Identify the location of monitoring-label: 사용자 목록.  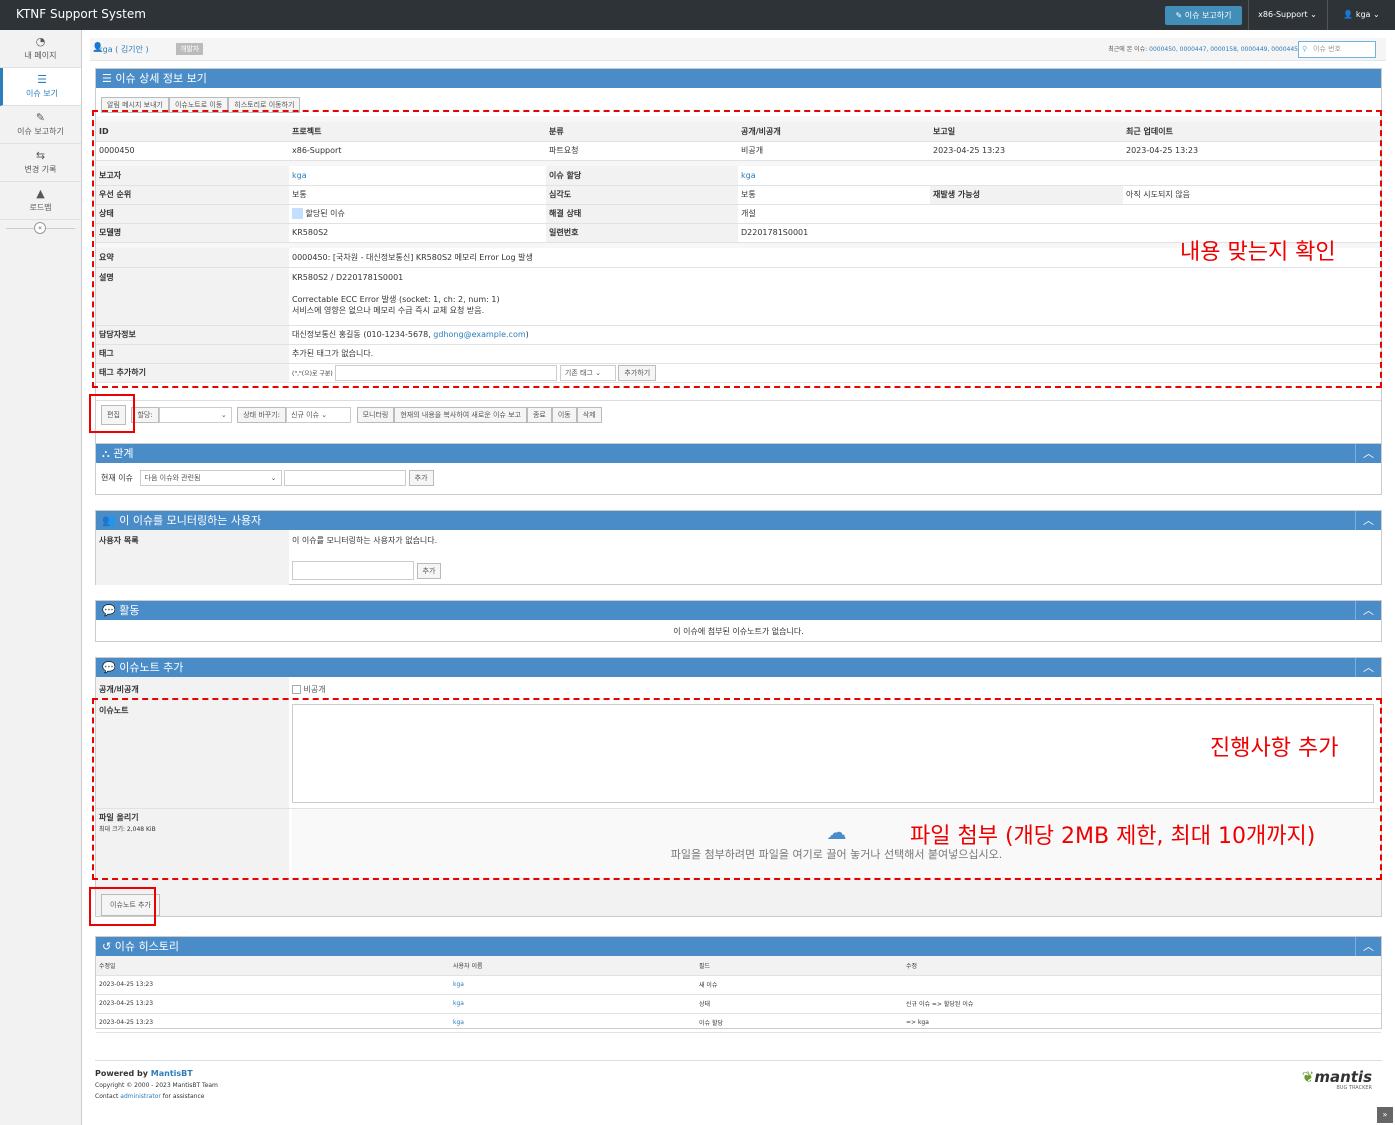
(192, 557).